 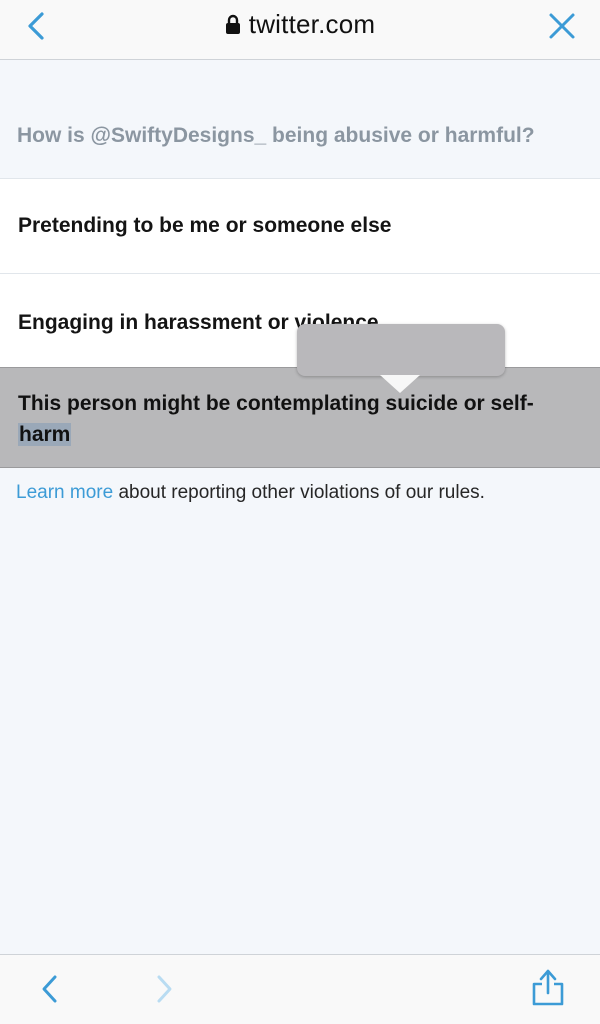 I want to click on address-bar: twitter.com, so click(x=300, y=24).